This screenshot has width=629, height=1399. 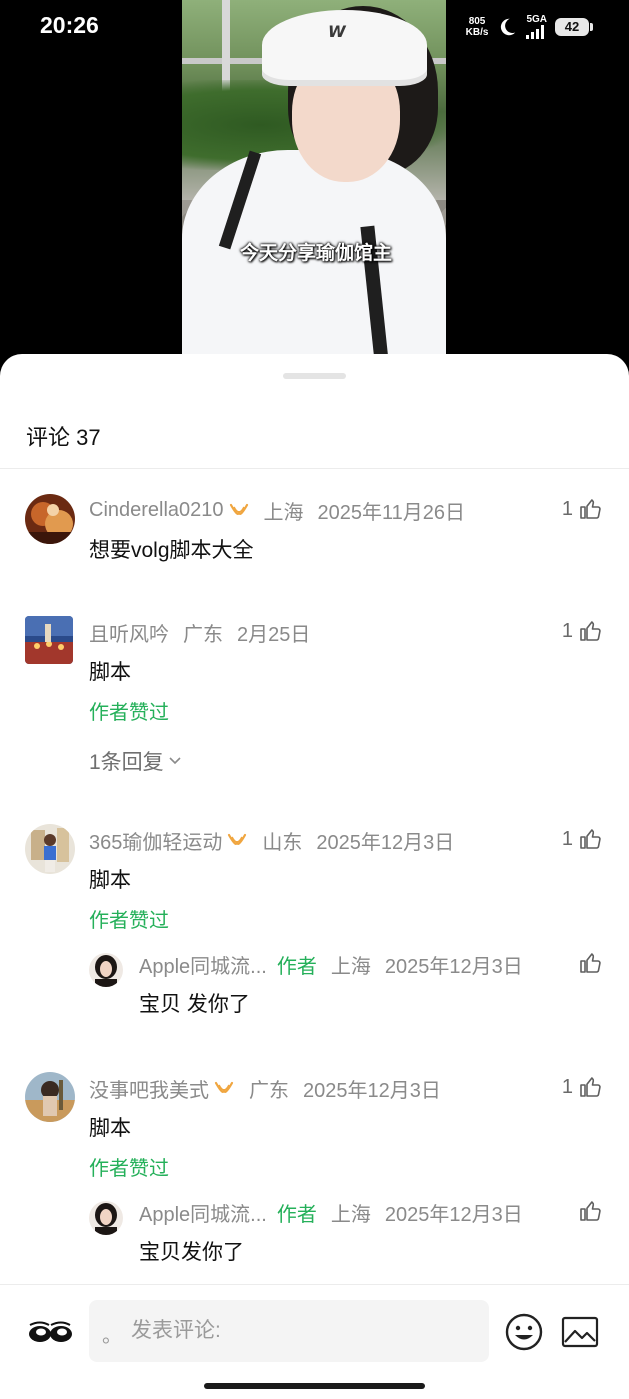 I want to click on divider, so click(x=314, y=468).